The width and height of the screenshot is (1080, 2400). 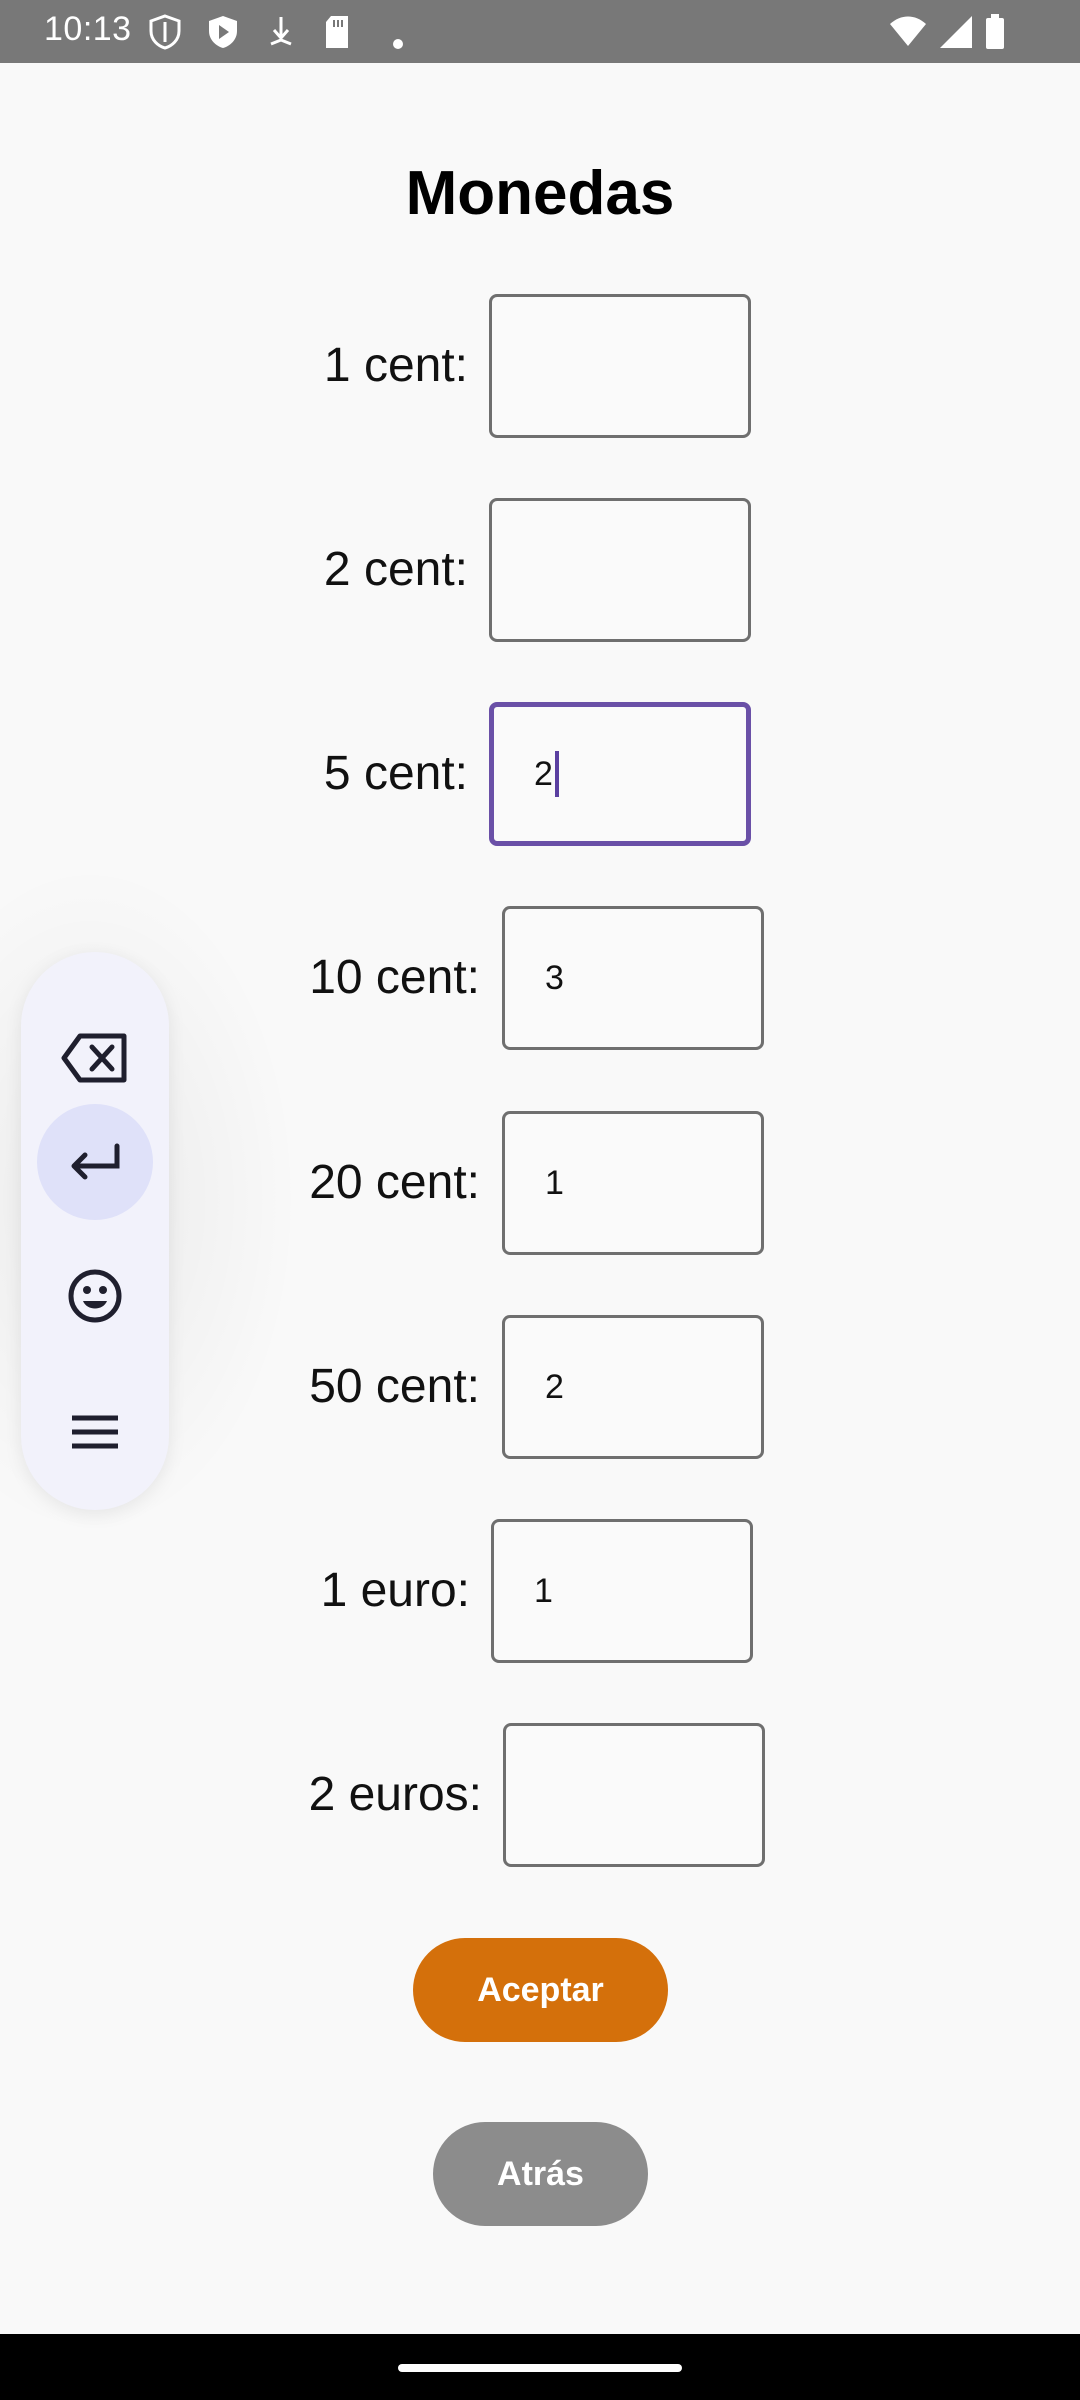 I want to click on play-protect-icon, so click(x=223, y=32).